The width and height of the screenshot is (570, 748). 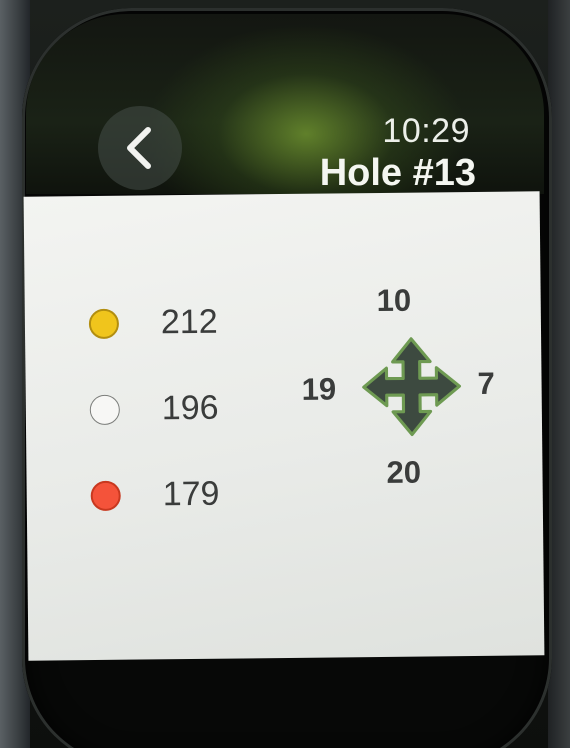 I want to click on chevron-left-icon, so click(x=139, y=148).